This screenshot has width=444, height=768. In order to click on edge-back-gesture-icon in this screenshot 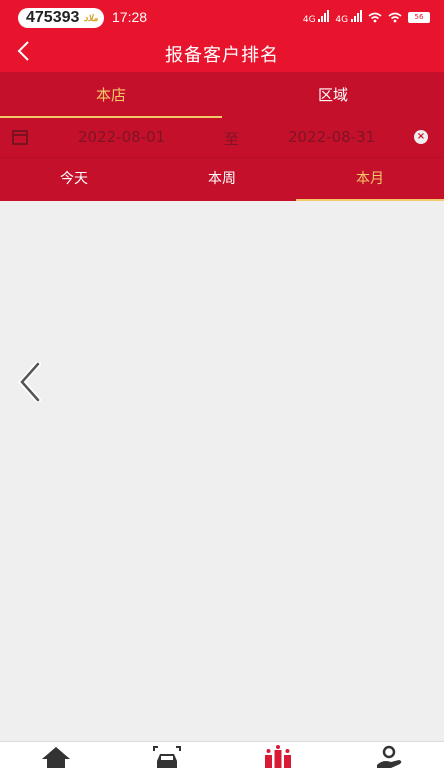, I will do `click(30, 382)`.